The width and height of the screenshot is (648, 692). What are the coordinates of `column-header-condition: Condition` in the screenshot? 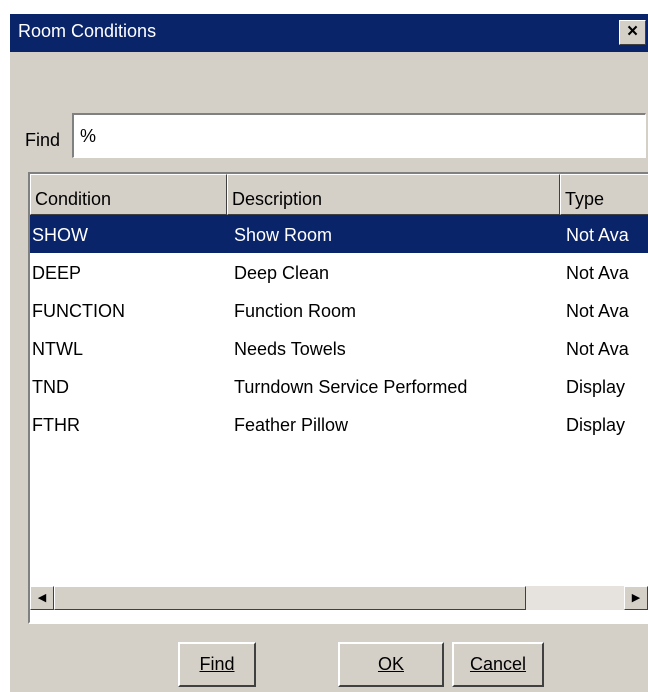 It's located at (128, 194).